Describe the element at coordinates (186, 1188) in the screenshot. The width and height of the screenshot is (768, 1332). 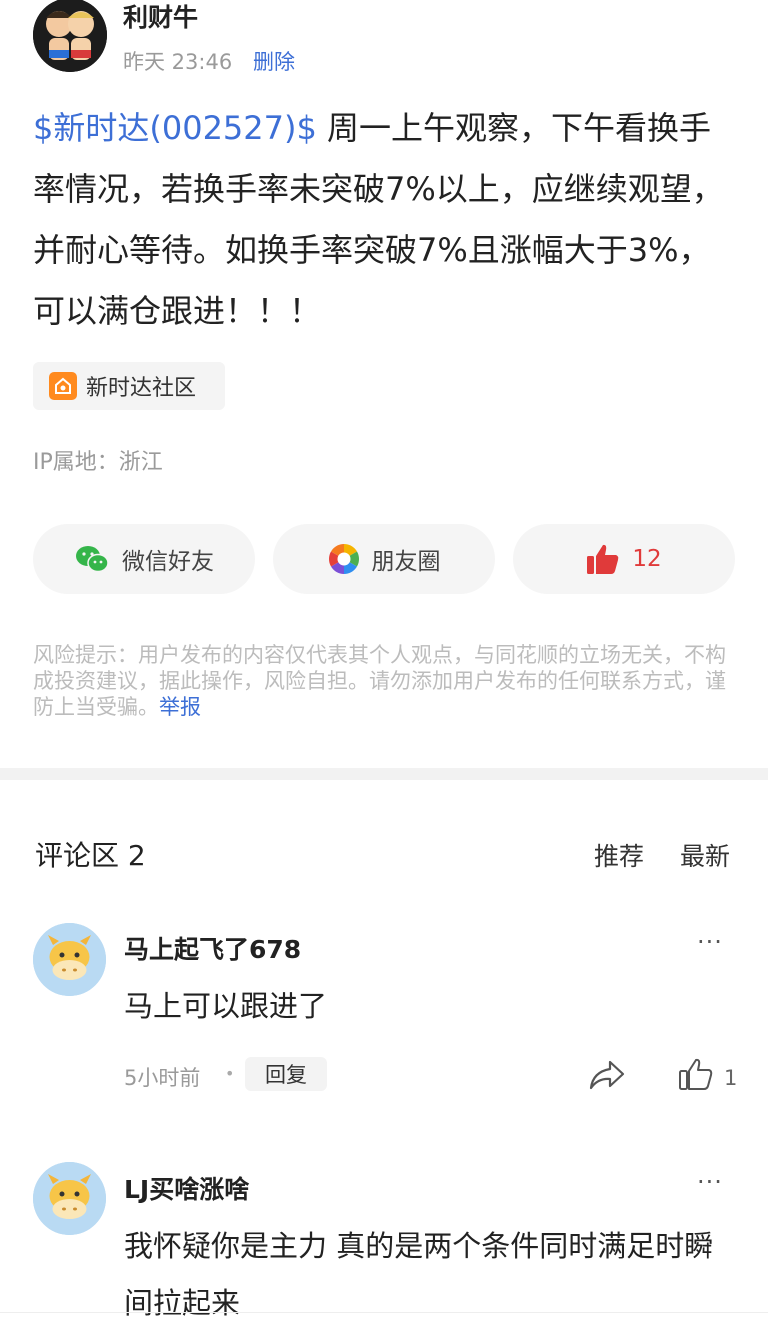
I see `comment-author: LJ买啥涨啥` at that location.